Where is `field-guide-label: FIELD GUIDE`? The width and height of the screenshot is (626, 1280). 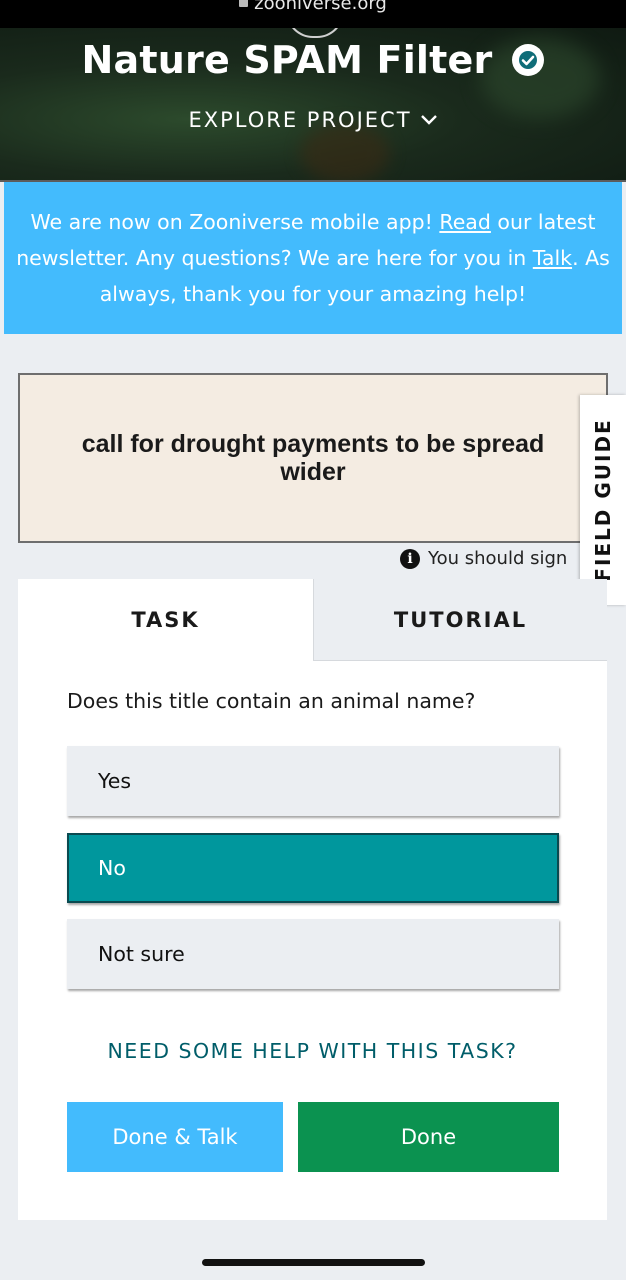 field-guide-label: FIELD GUIDE is located at coordinates (603, 500).